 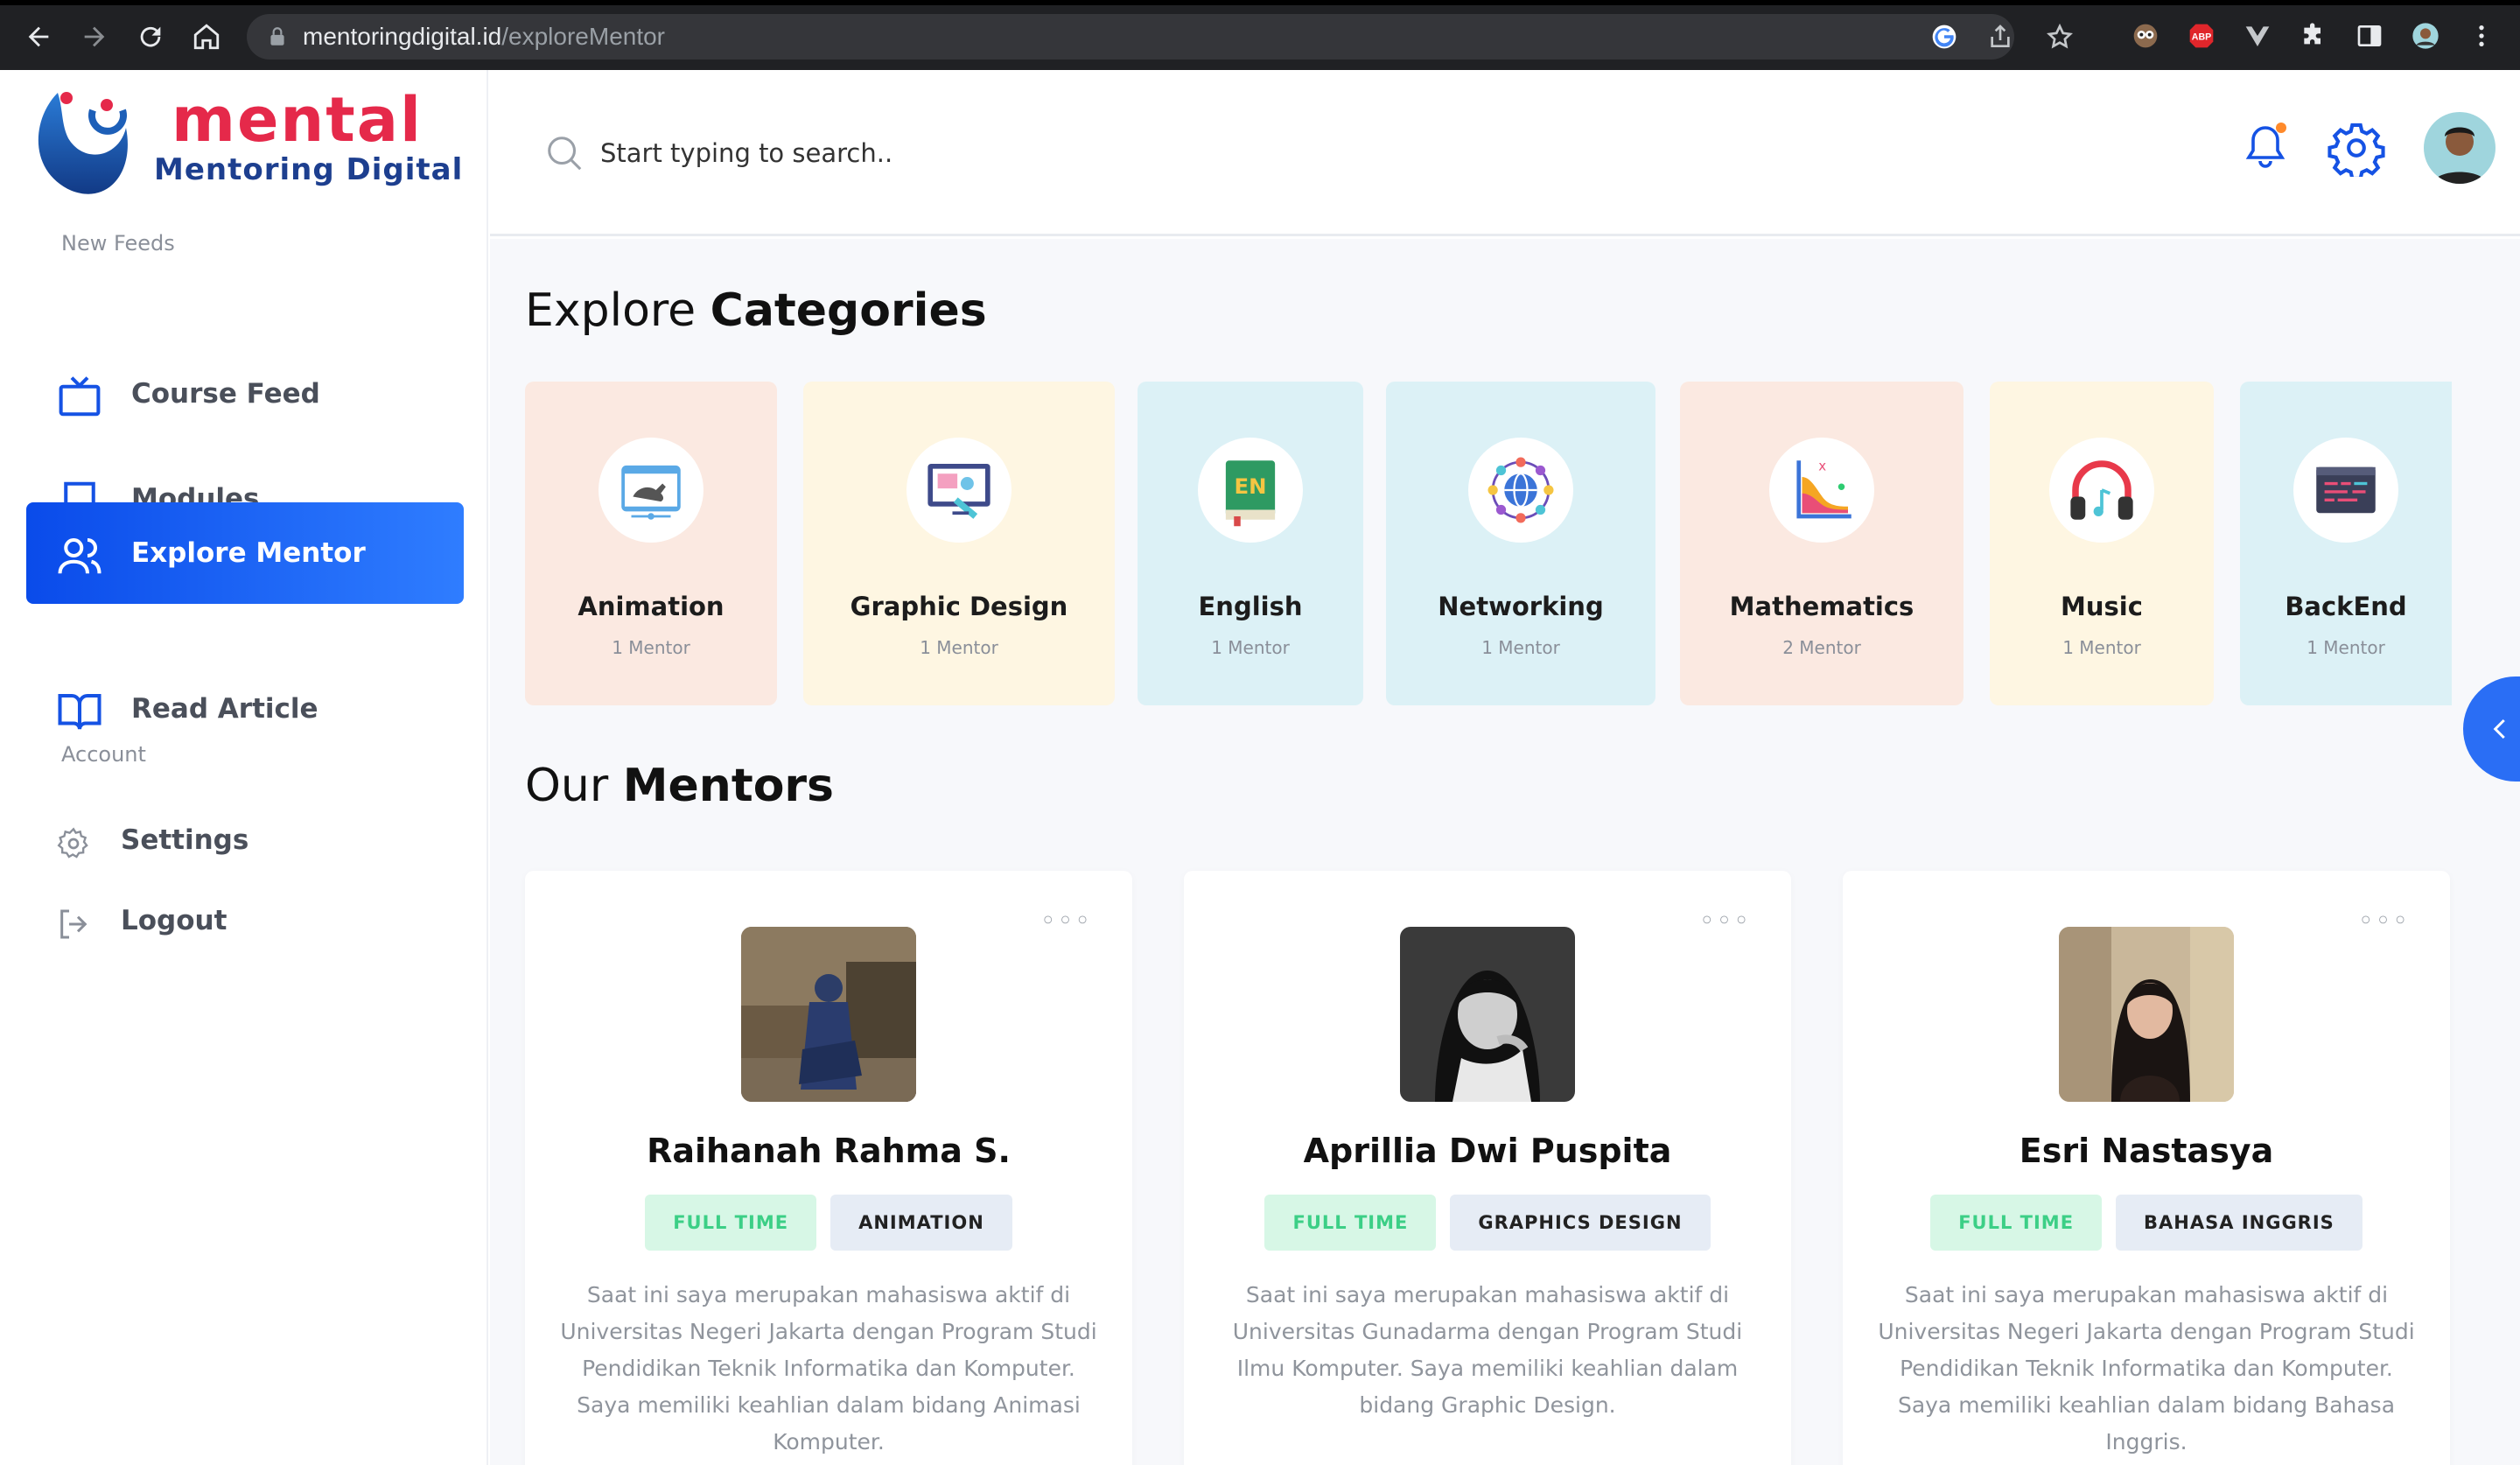 I want to click on code-window-icon, so click(x=2345, y=490).